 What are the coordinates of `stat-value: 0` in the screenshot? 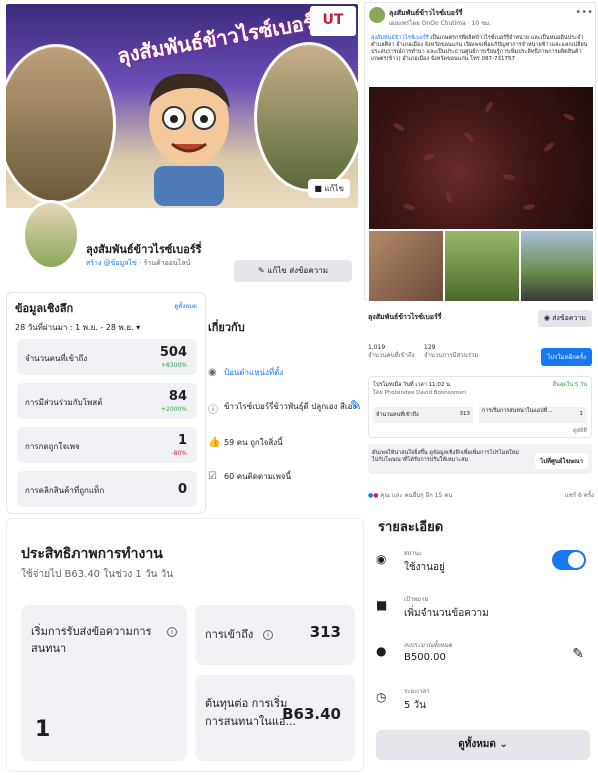 It's located at (182, 489).